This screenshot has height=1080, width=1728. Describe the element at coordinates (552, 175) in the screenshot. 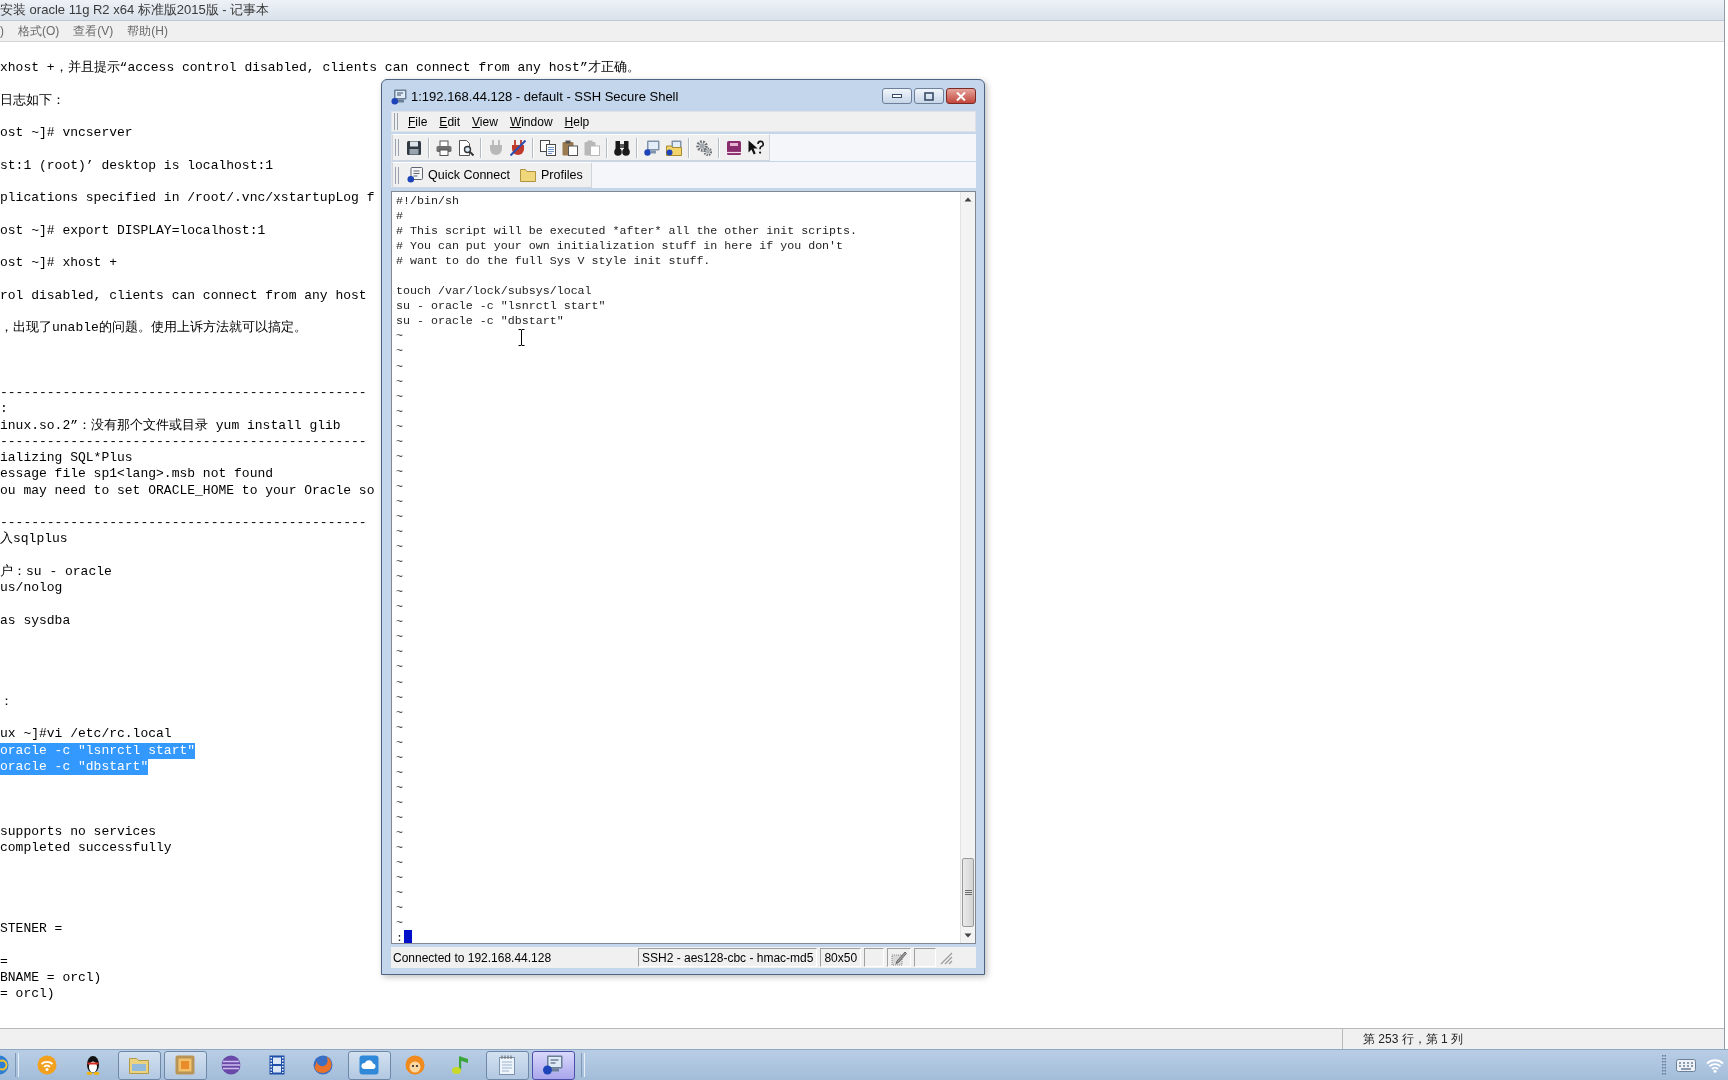

I see `profiles-button: Profiles` at that location.